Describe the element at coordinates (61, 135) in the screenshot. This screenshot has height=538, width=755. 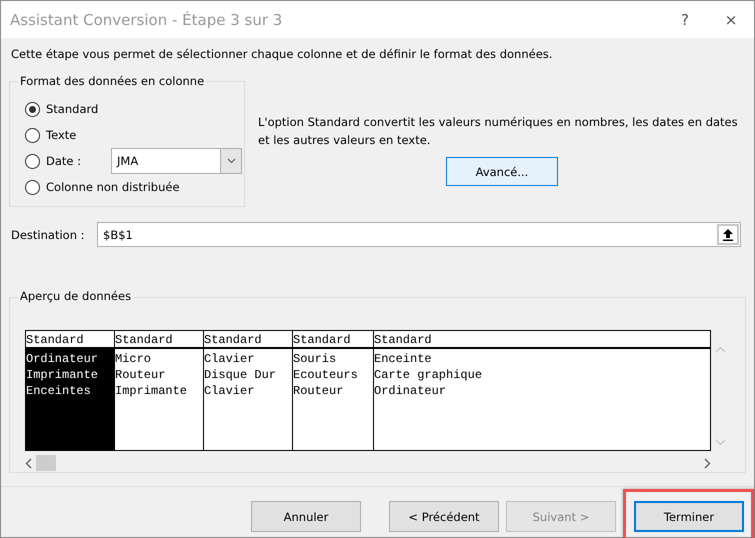
I see `option-label: Texte` at that location.